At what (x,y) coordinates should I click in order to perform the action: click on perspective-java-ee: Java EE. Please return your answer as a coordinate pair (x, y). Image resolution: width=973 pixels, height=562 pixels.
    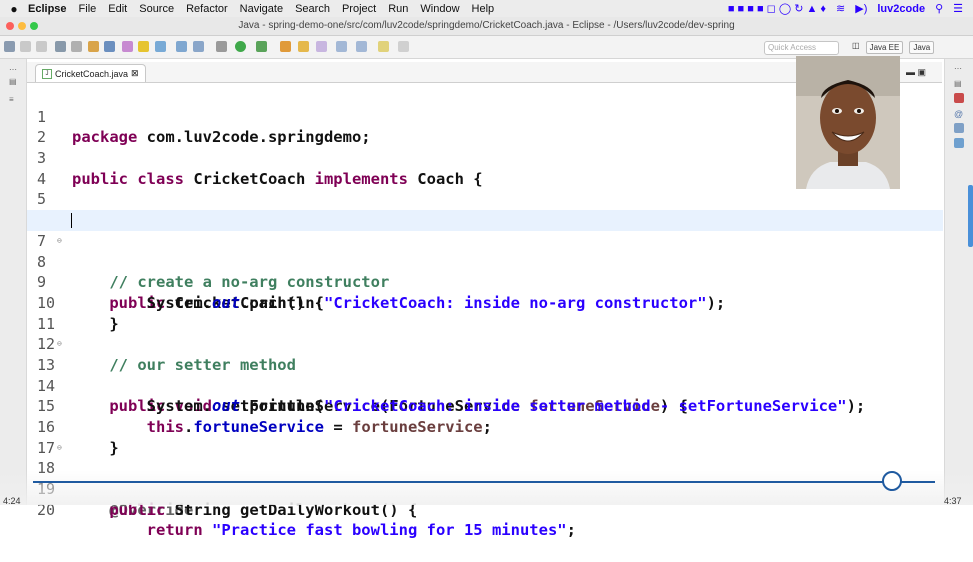
    Looking at the image, I should click on (884, 47).